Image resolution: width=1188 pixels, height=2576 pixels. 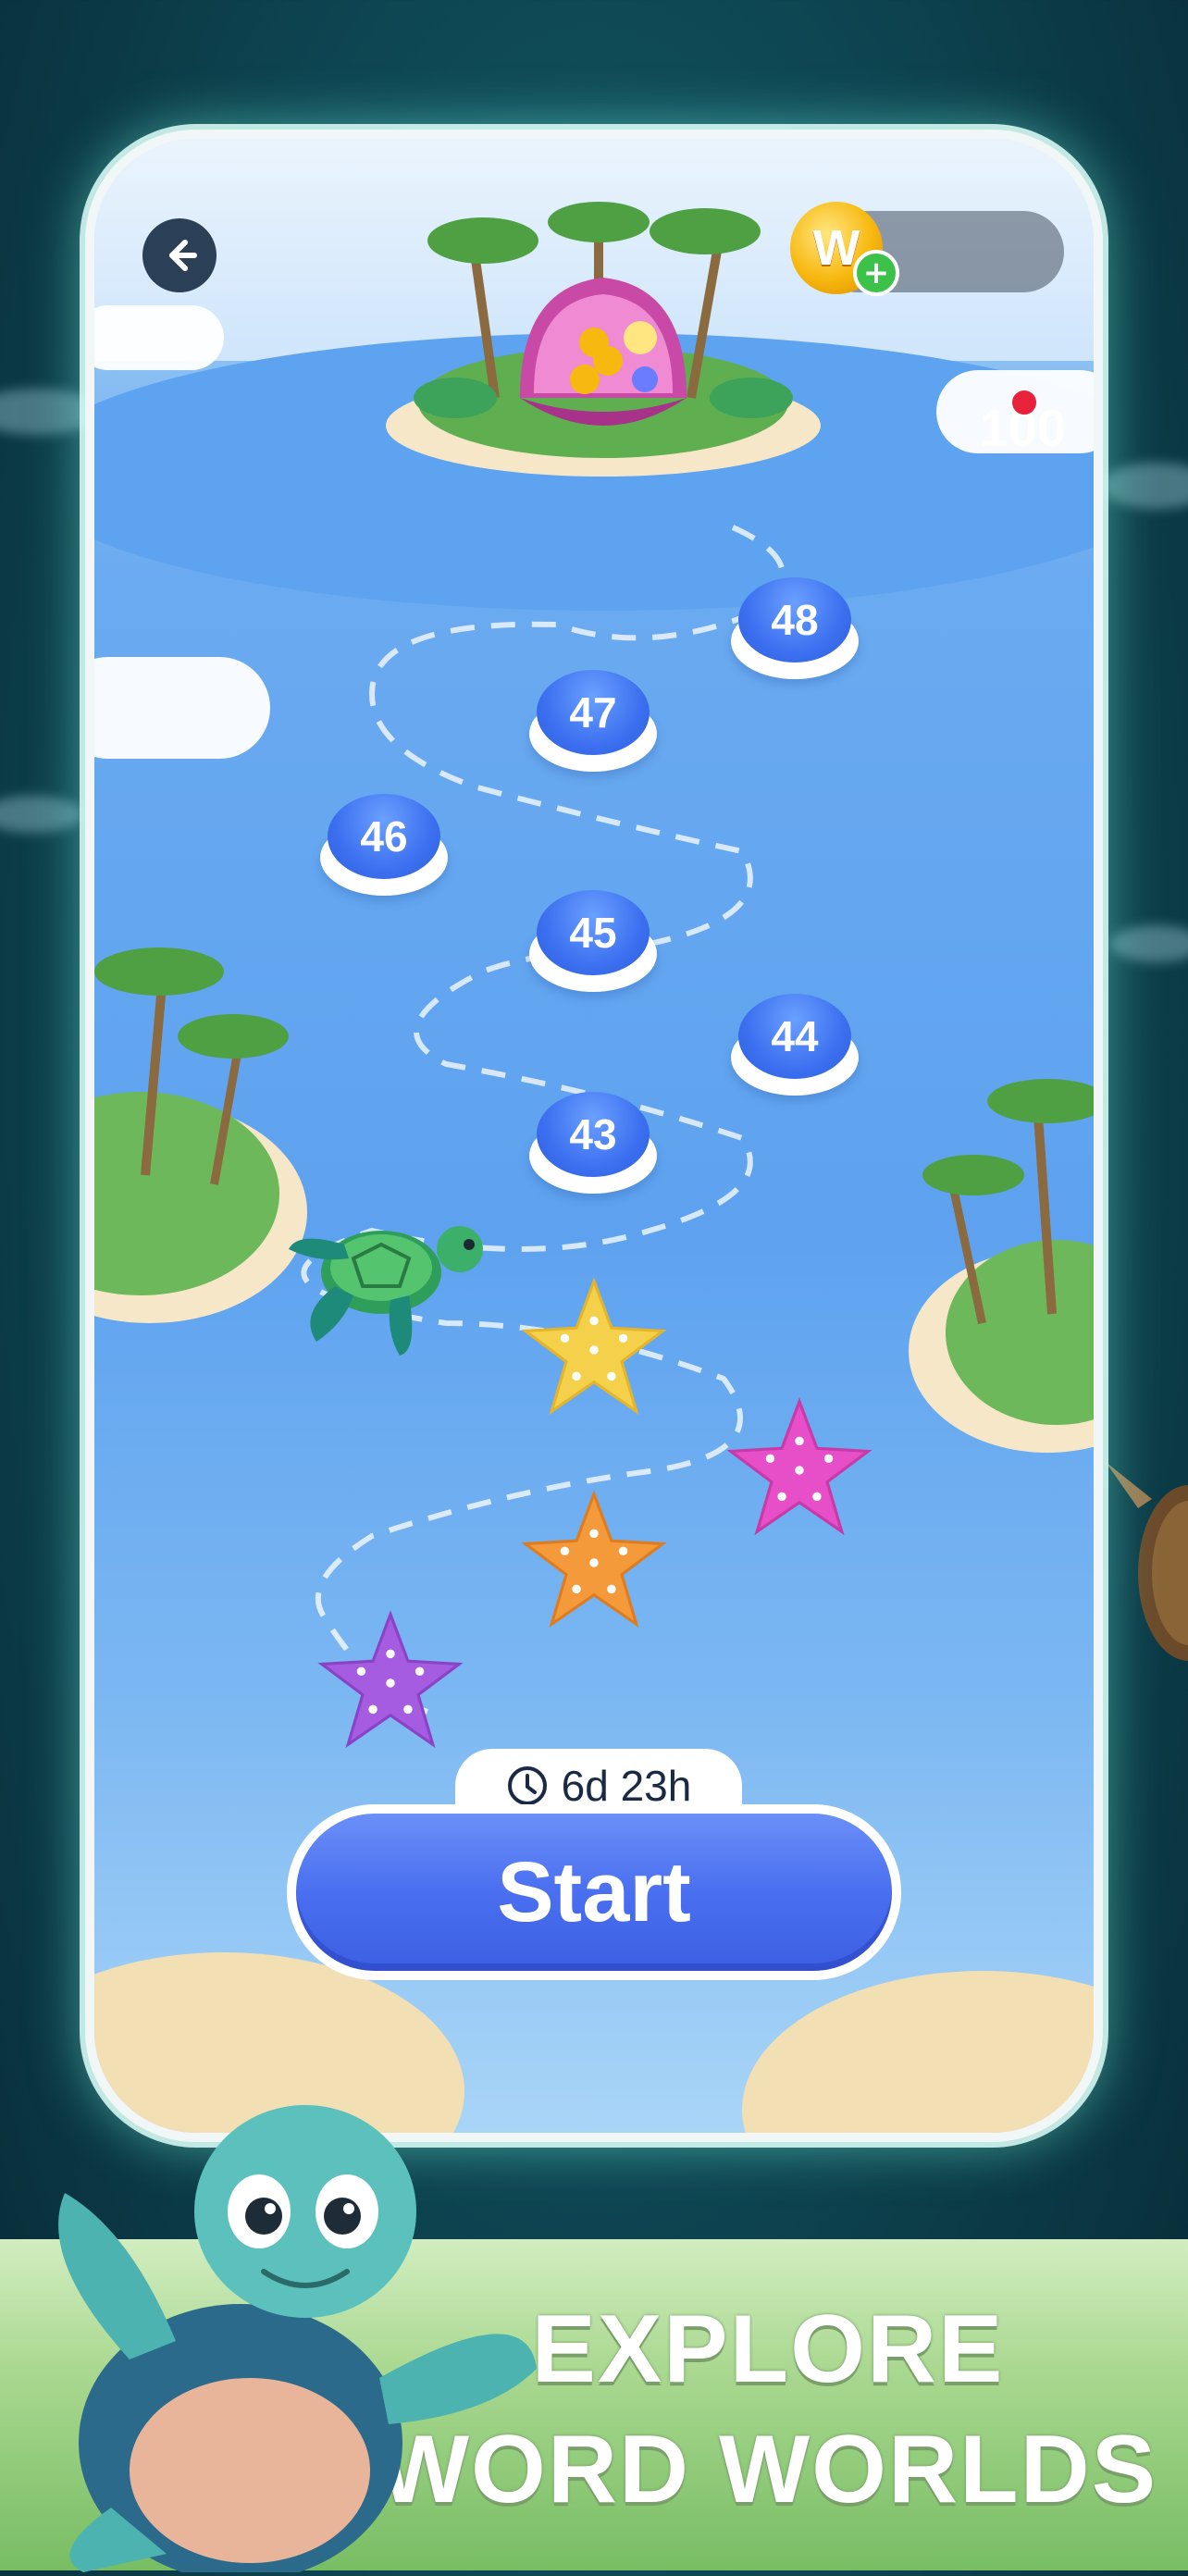 I want to click on timer-text: 6d 23h, so click(x=627, y=1786).